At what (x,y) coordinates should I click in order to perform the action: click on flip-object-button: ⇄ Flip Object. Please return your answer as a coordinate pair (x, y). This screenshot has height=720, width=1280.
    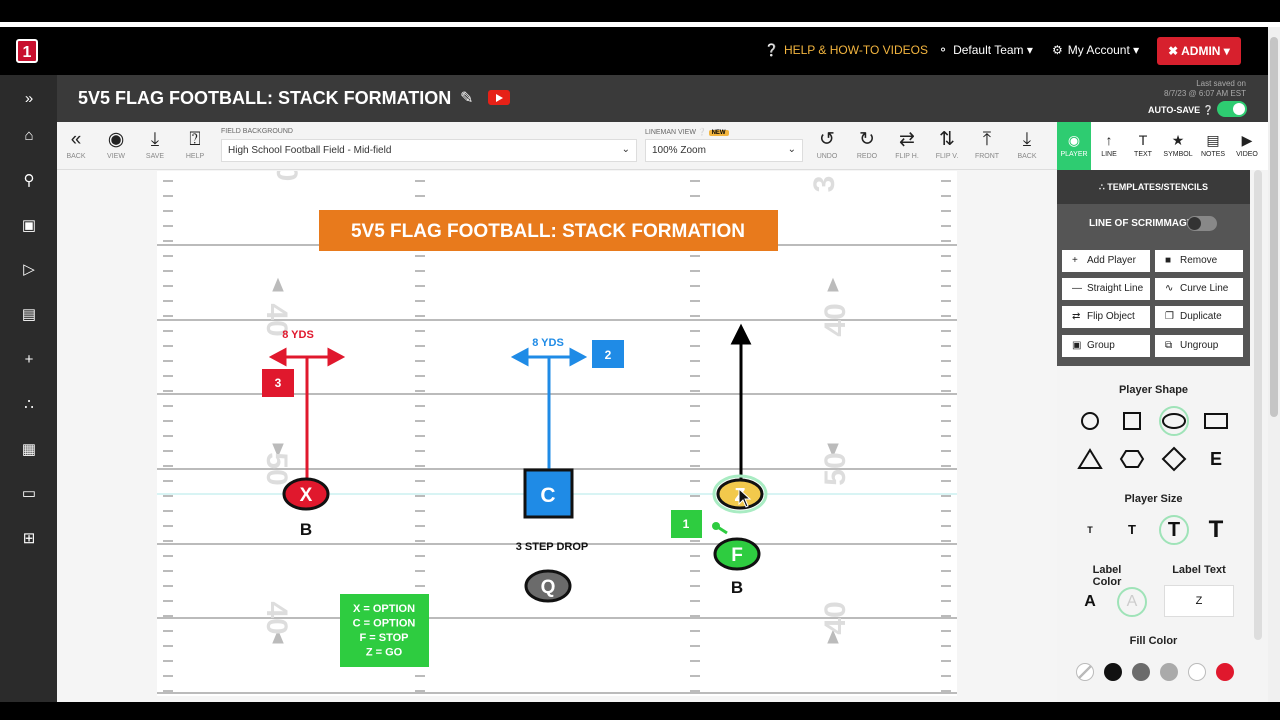
    Looking at the image, I should click on (1106, 317).